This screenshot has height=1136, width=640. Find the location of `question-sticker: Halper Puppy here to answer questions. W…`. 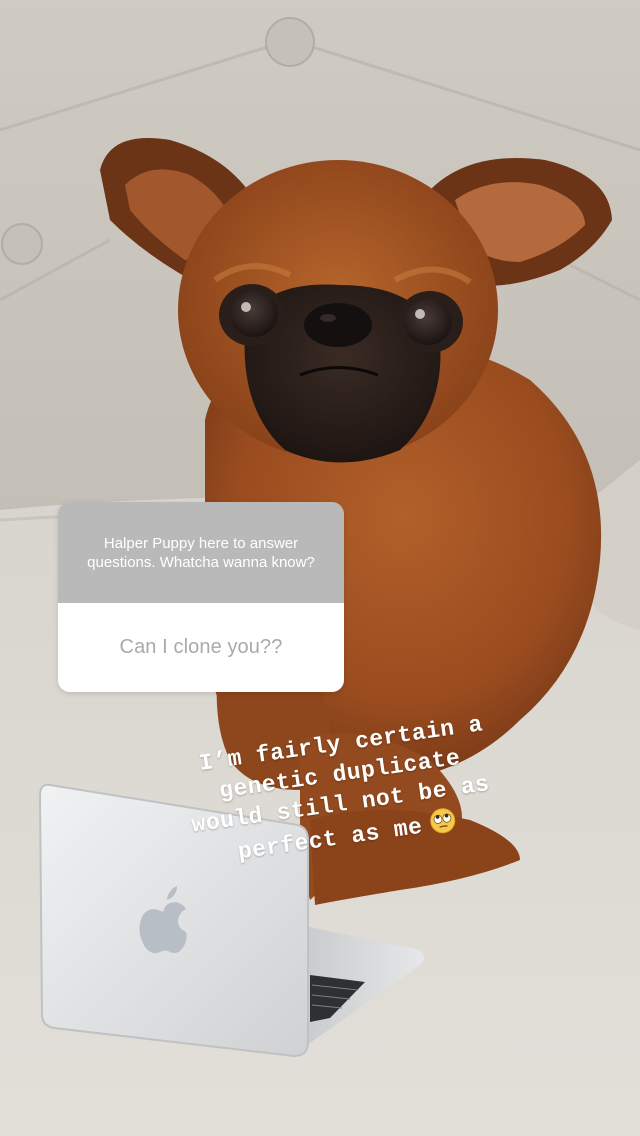

question-sticker: Halper Puppy here to answer questions. W… is located at coordinates (201, 597).